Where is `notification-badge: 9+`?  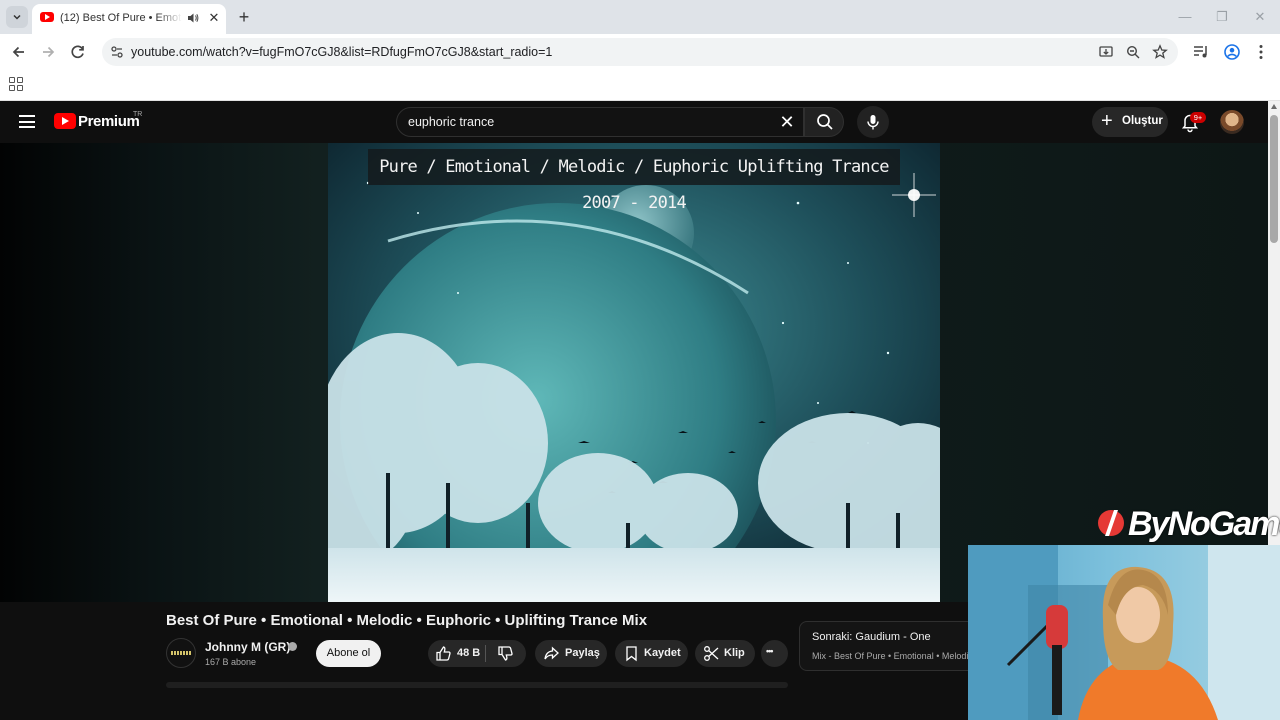 notification-badge: 9+ is located at coordinates (1198, 117).